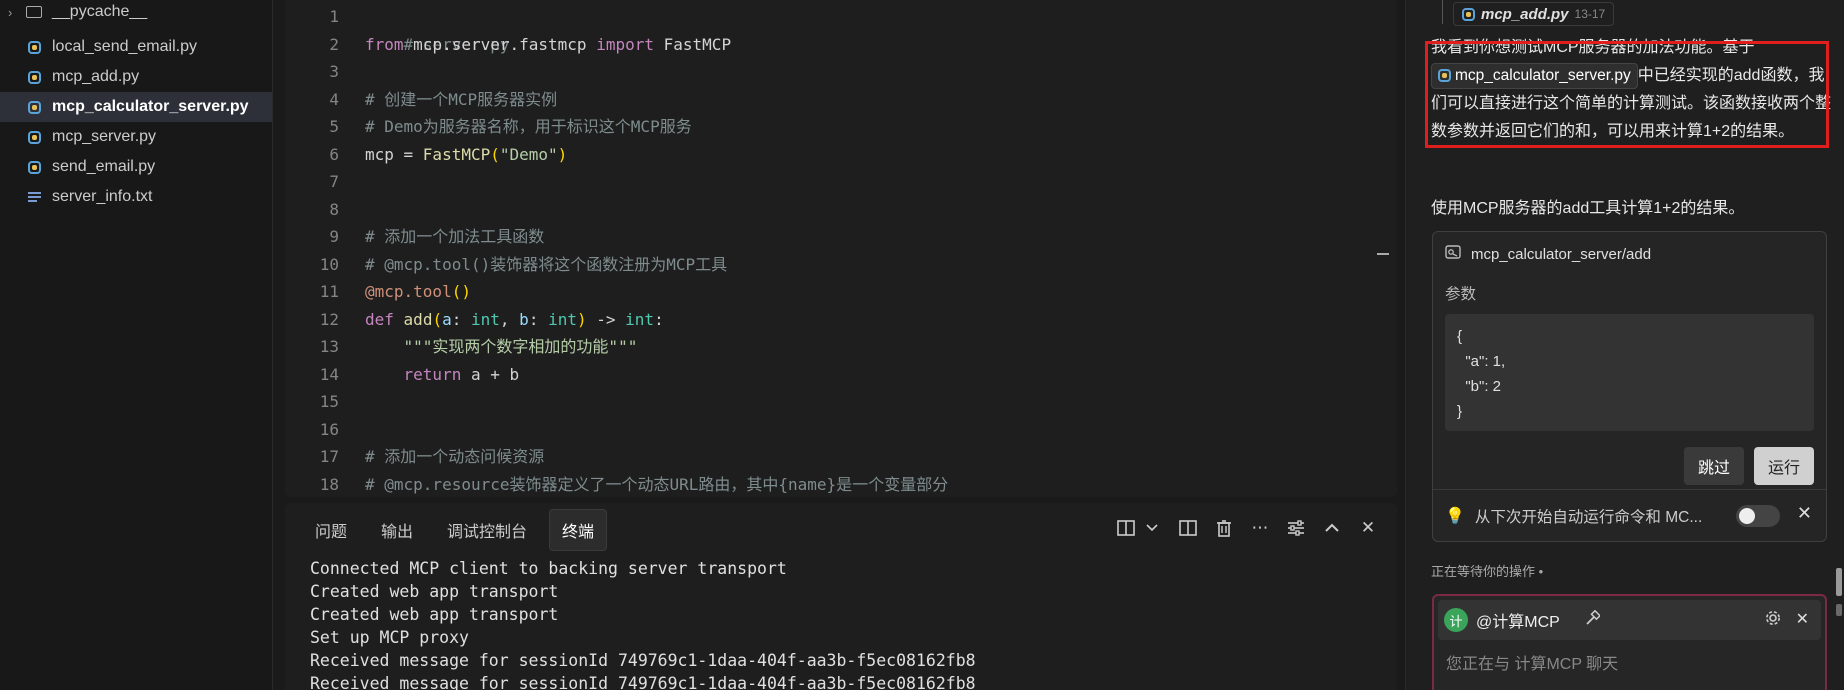  What do you see at coordinates (331, 530) in the screenshot?
I see `tab-problems: 问题` at bounding box center [331, 530].